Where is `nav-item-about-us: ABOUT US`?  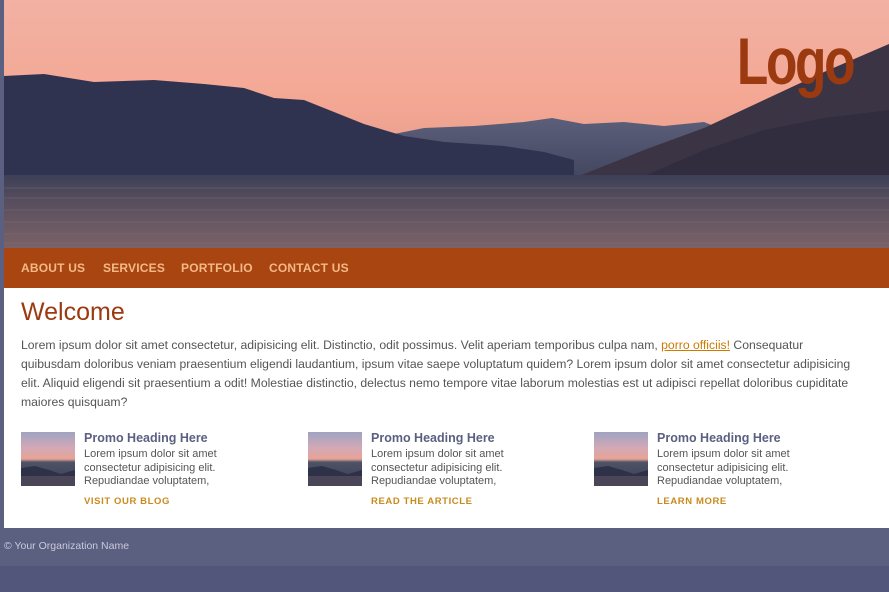 nav-item-about-us: ABOUT US is located at coordinates (53, 268).